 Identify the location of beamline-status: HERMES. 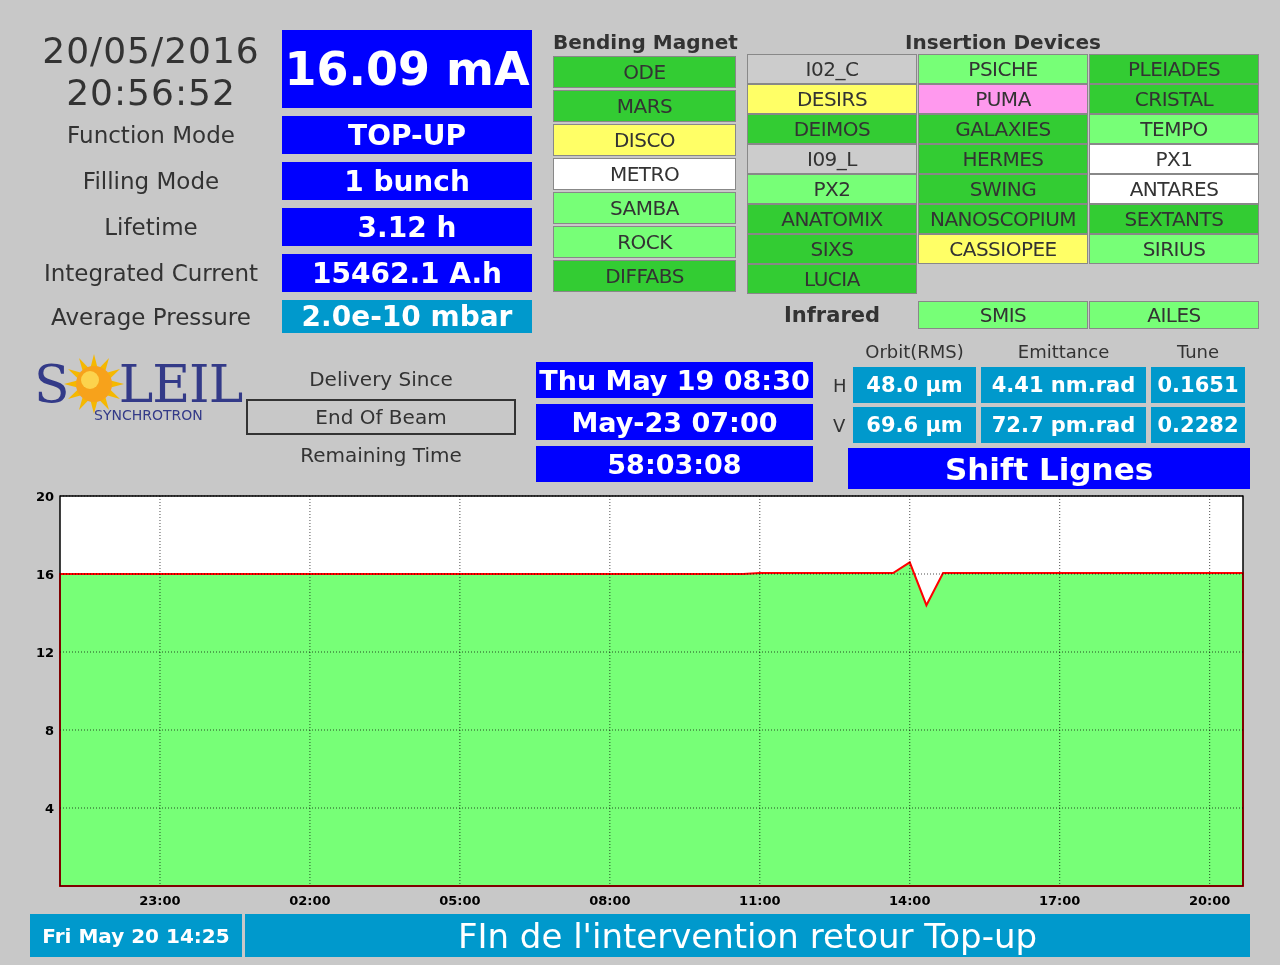
(1003, 159).